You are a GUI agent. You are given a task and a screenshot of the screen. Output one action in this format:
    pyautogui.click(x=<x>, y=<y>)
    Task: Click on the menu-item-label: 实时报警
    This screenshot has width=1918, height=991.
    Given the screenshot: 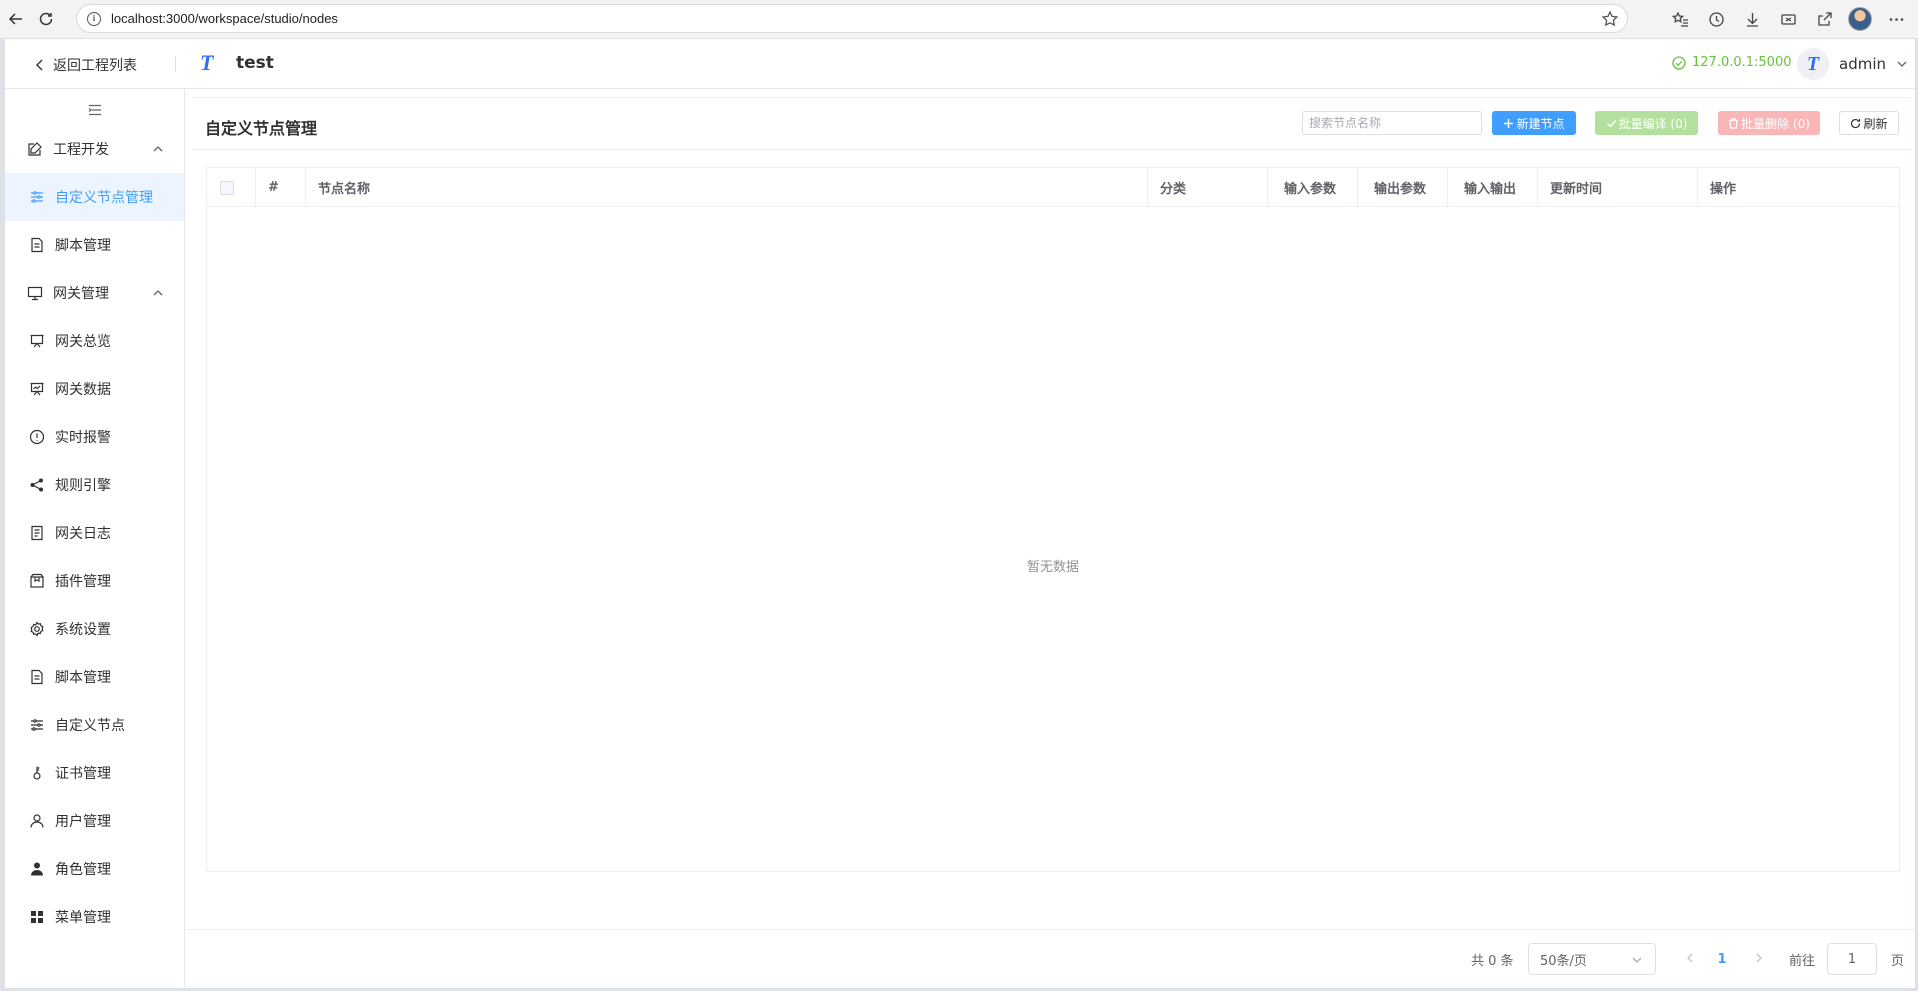 What is the action you would take?
    pyautogui.click(x=83, y=438)
    